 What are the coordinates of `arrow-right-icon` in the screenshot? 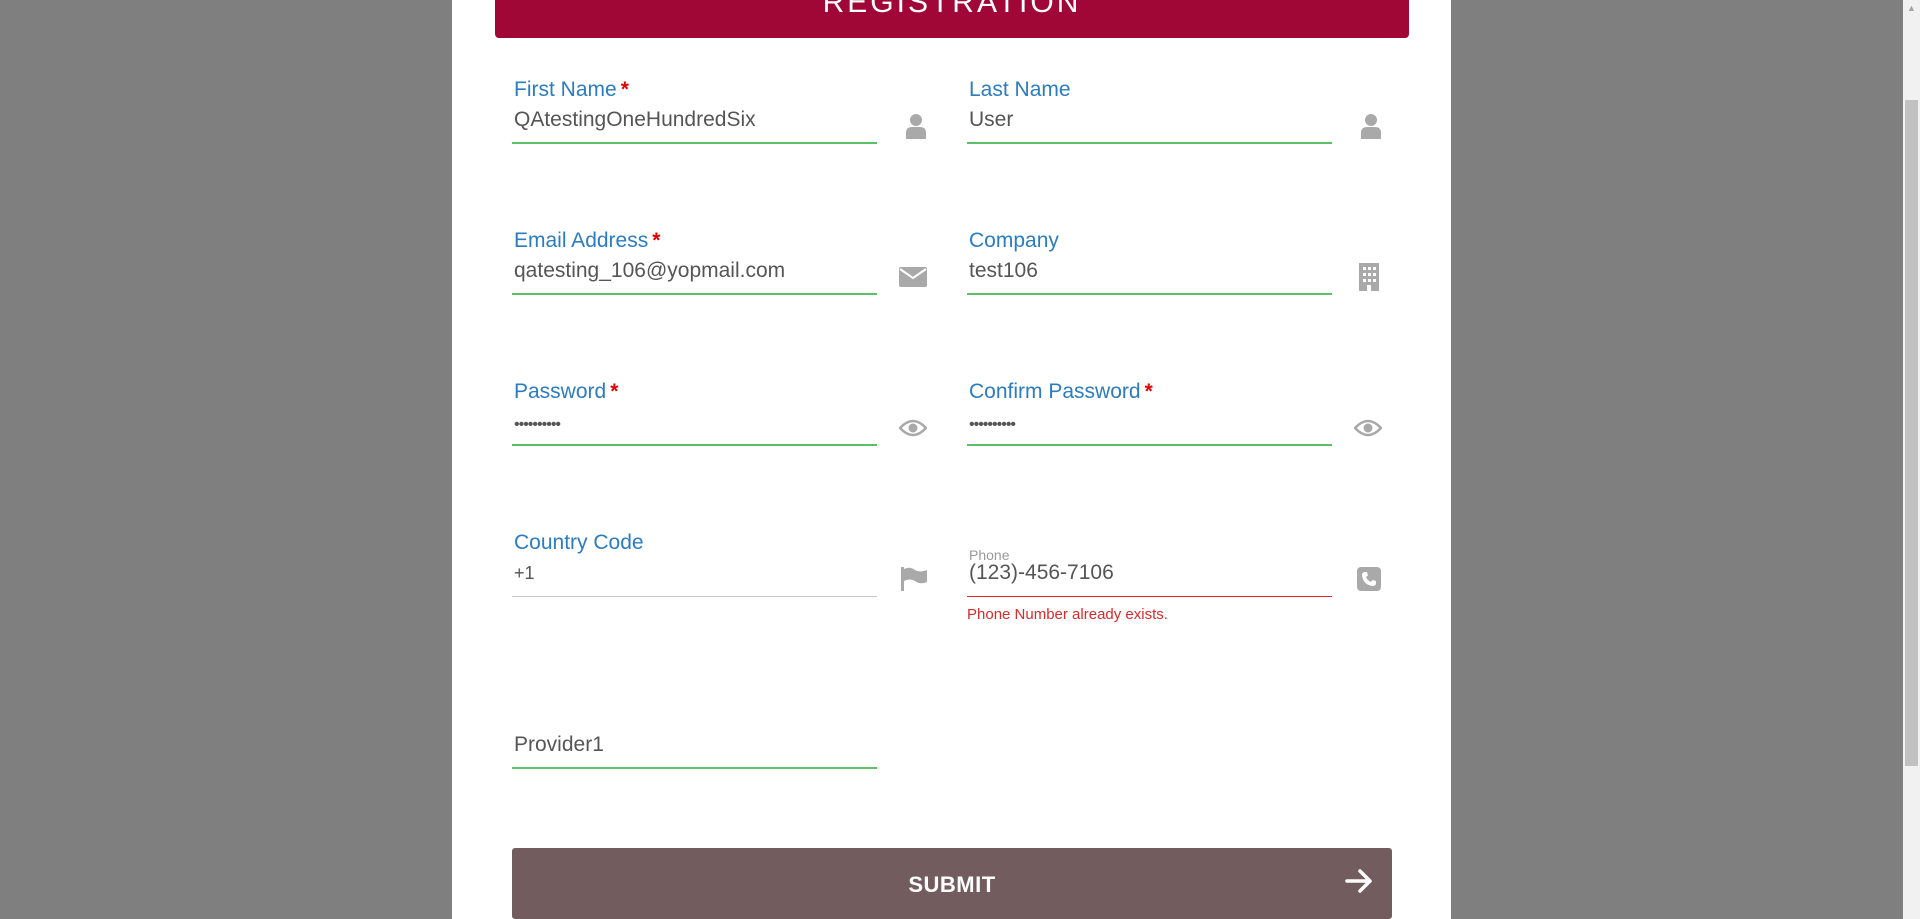 It's located at (1359, 881).